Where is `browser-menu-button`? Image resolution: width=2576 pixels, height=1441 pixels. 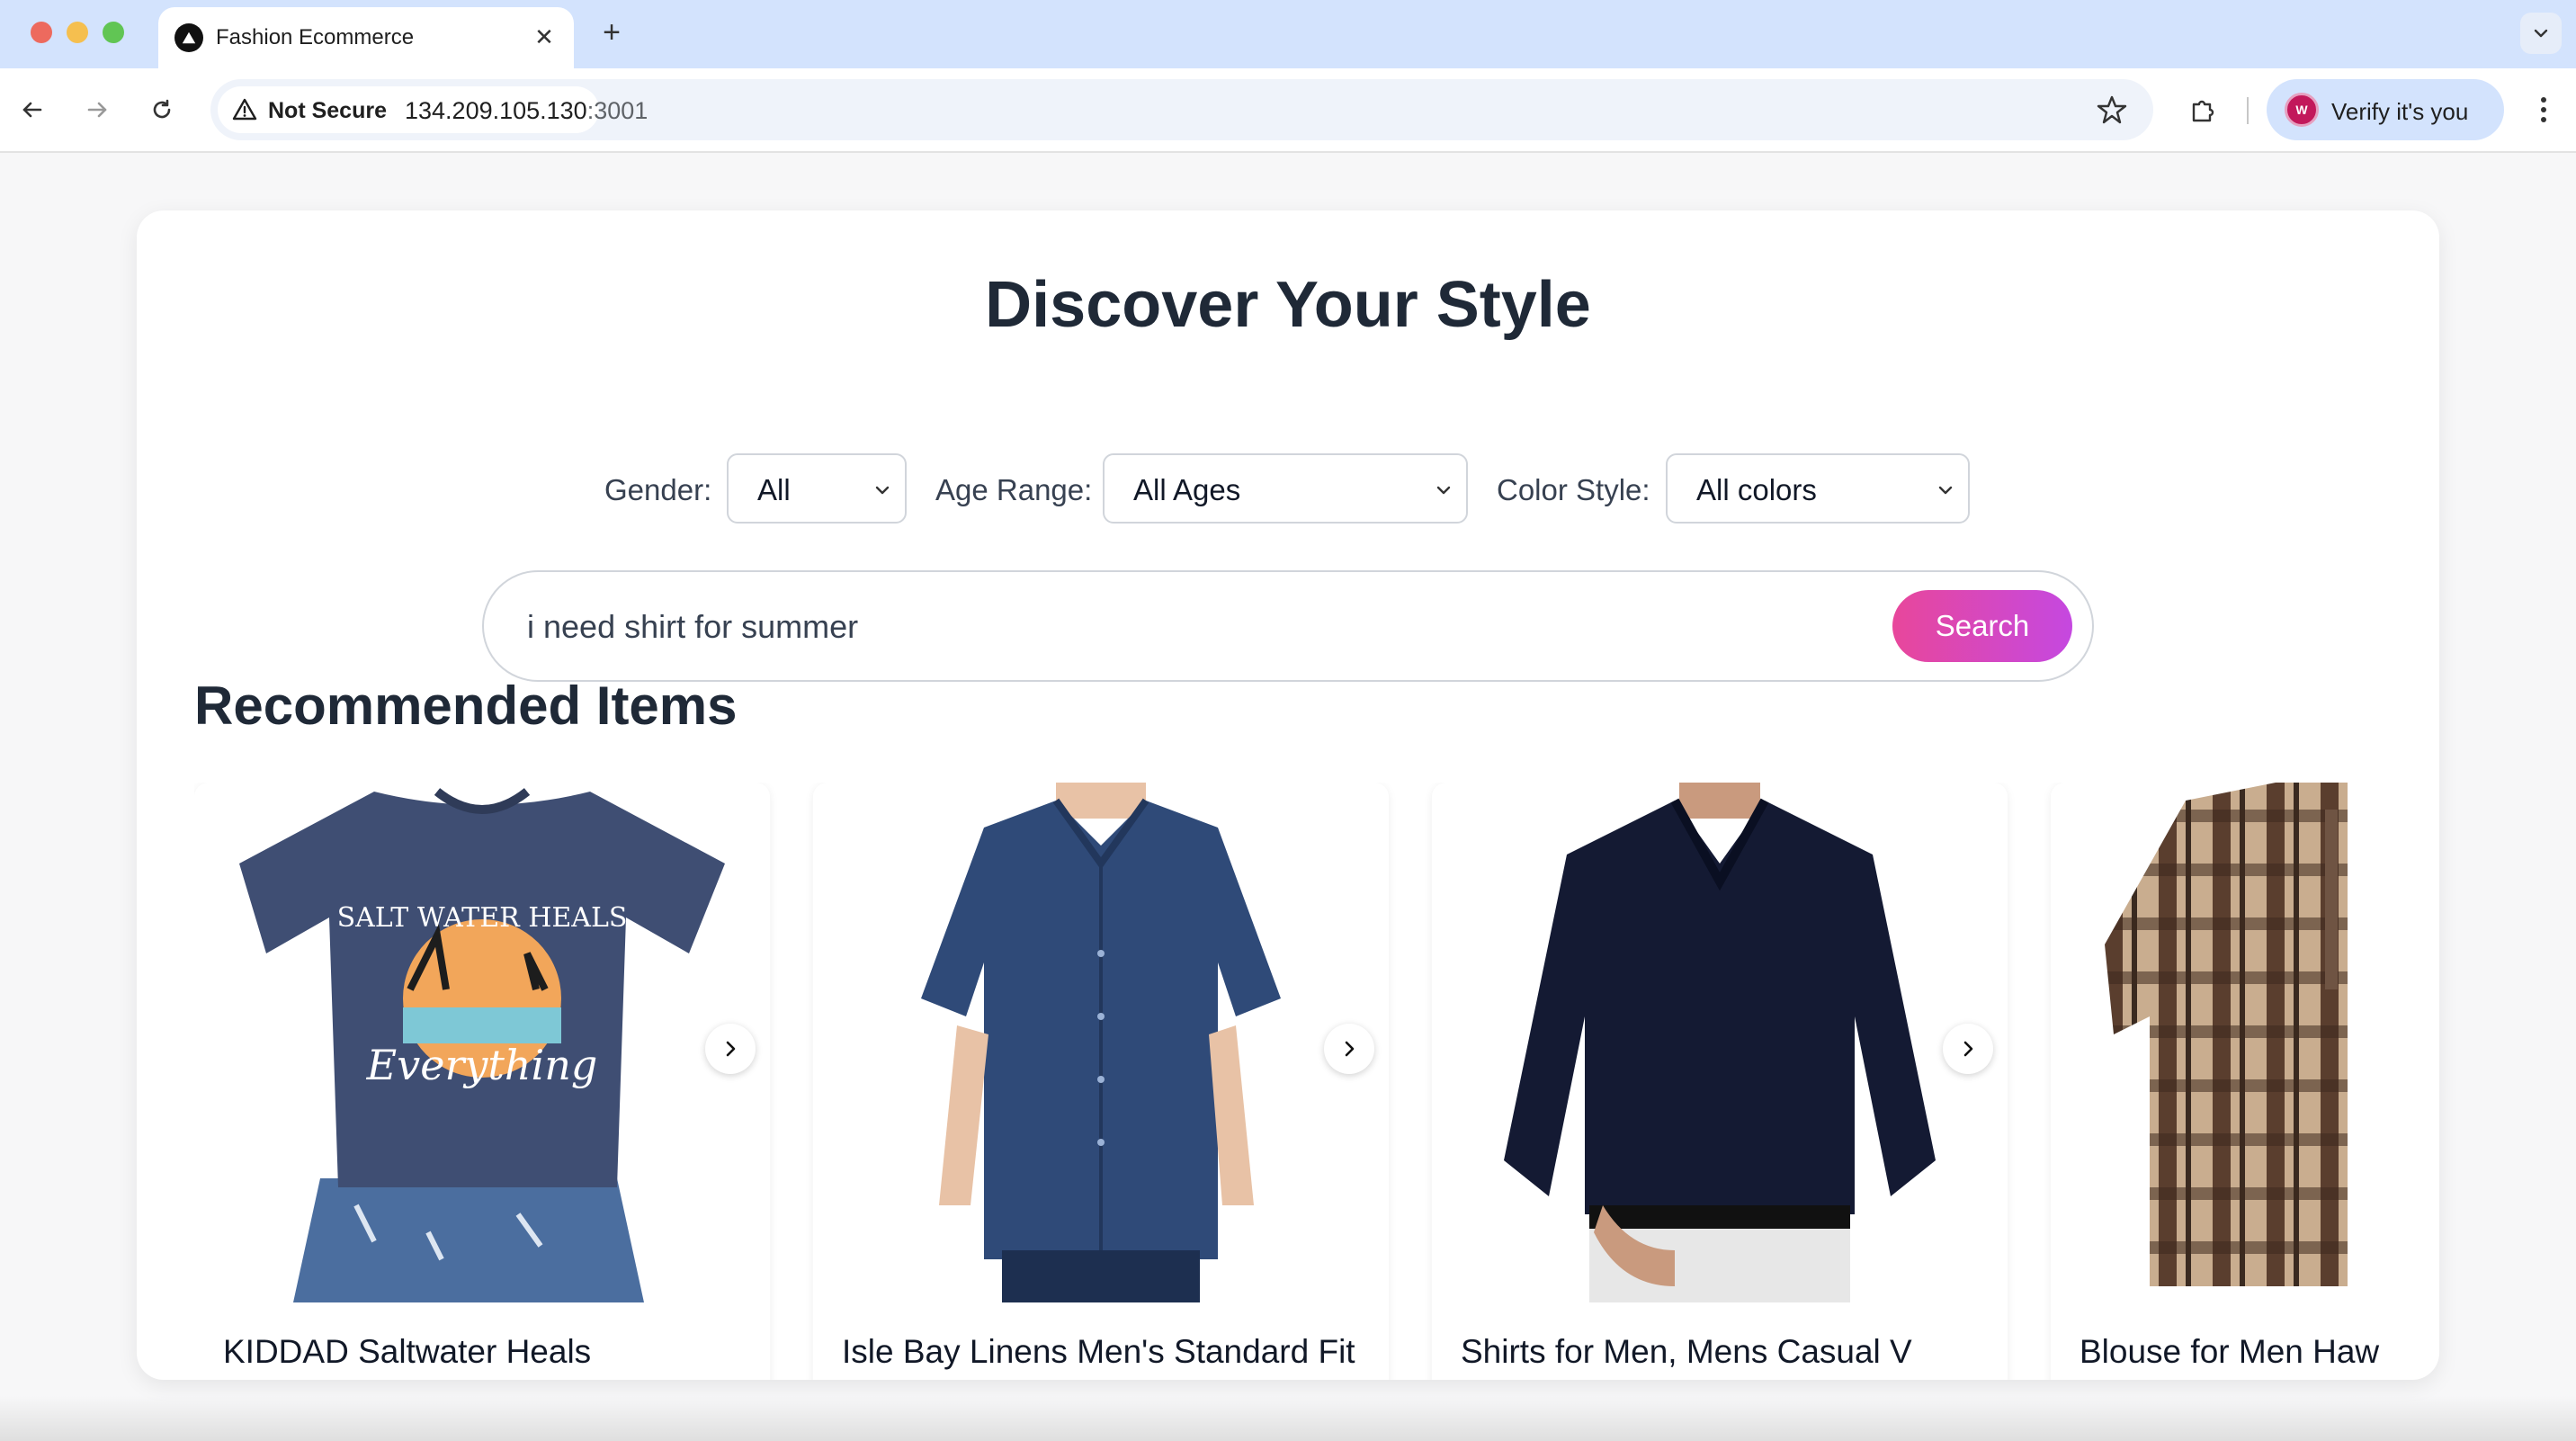 browser-menu-button is located at coordinates (2543, 109).